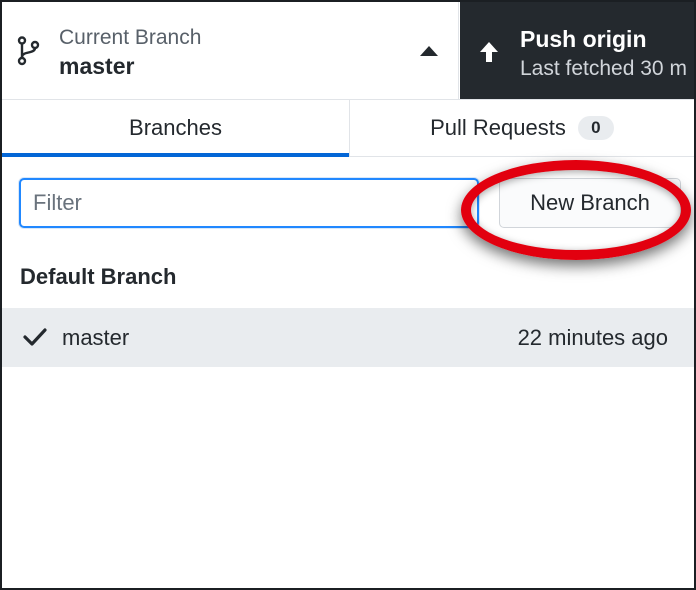 The image size is (696, 590). Describe the element at coordinates (498, 127) in the screenshot. I see `tab-pull-requests-label: Pull Requests` at that location.